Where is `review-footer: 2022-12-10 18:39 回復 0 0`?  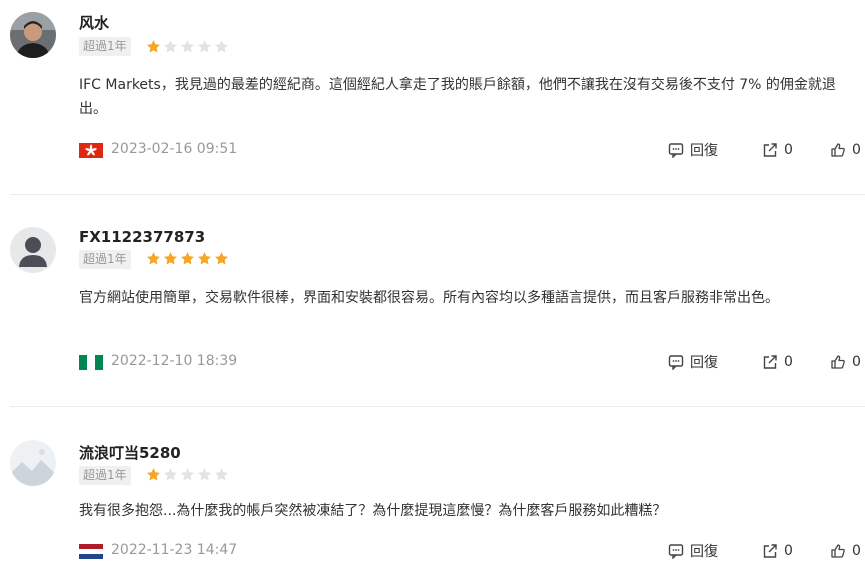
review-footer: 2022-12-10 18:39 回復 0 0 is located at coordinates (432, 362).